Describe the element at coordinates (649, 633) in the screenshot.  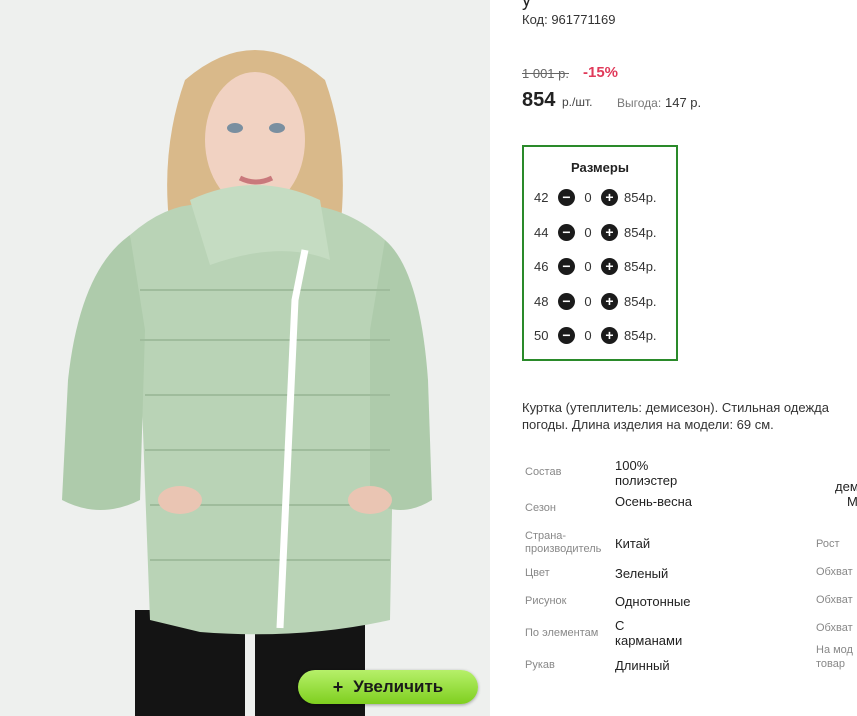
I see `prop-value: С карманами` at that location.